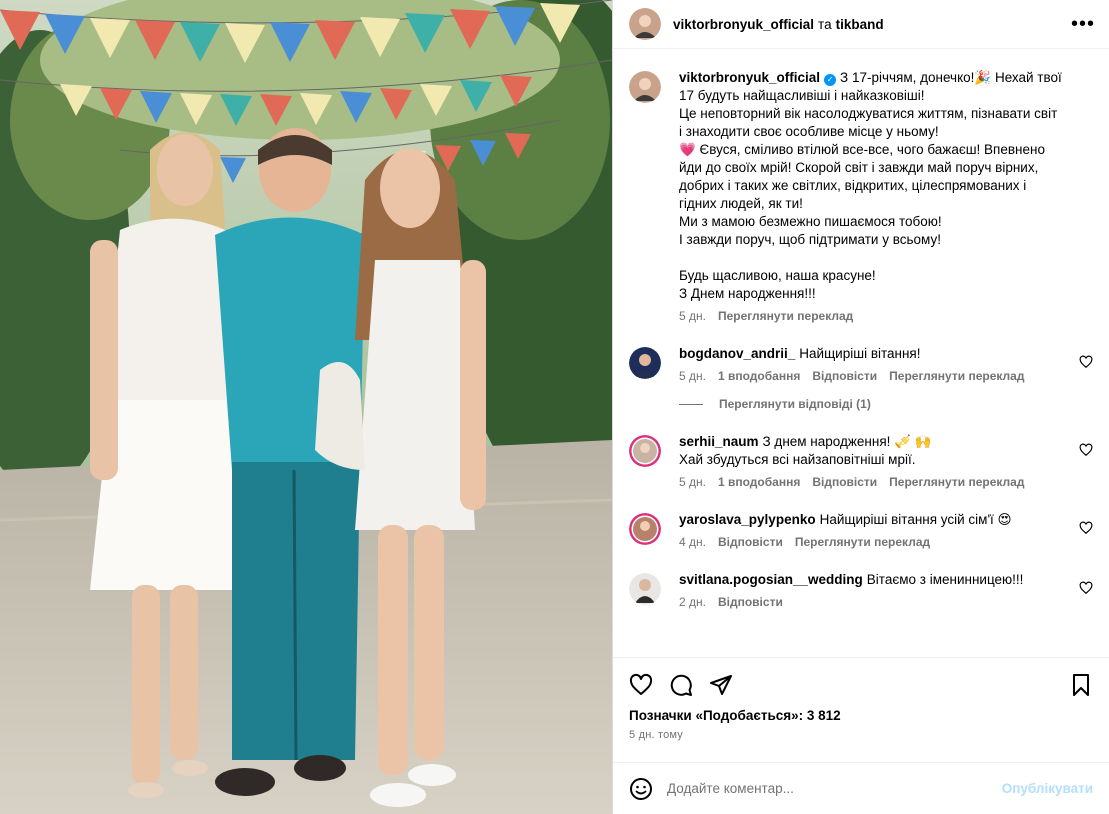 The width and height of the screenshot is (1109, 814). Describe the element at coordinates (830, 80) in the screenshot. I see `verified-badge-icon: ✓` at that location.